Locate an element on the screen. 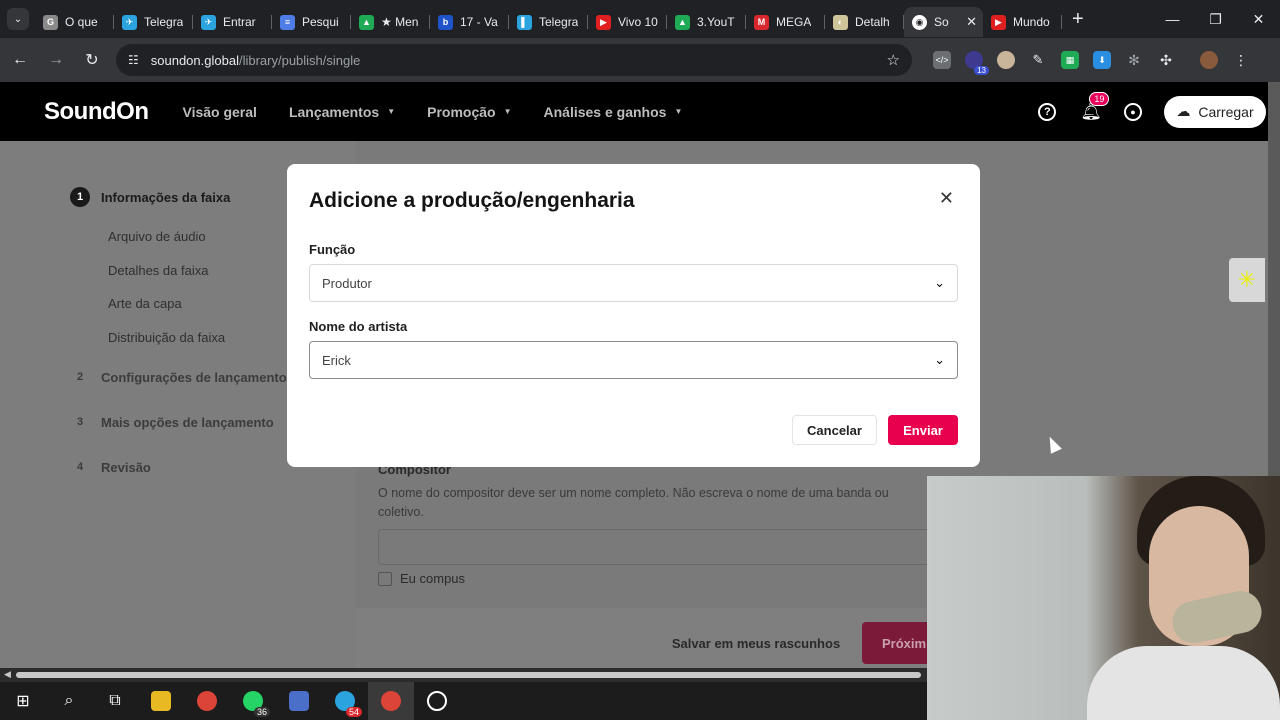 Image resolution: width=1280 pixels, height=720 pixels. browser-tab: ▶ Mundo is located at coordinates (1022, 22).